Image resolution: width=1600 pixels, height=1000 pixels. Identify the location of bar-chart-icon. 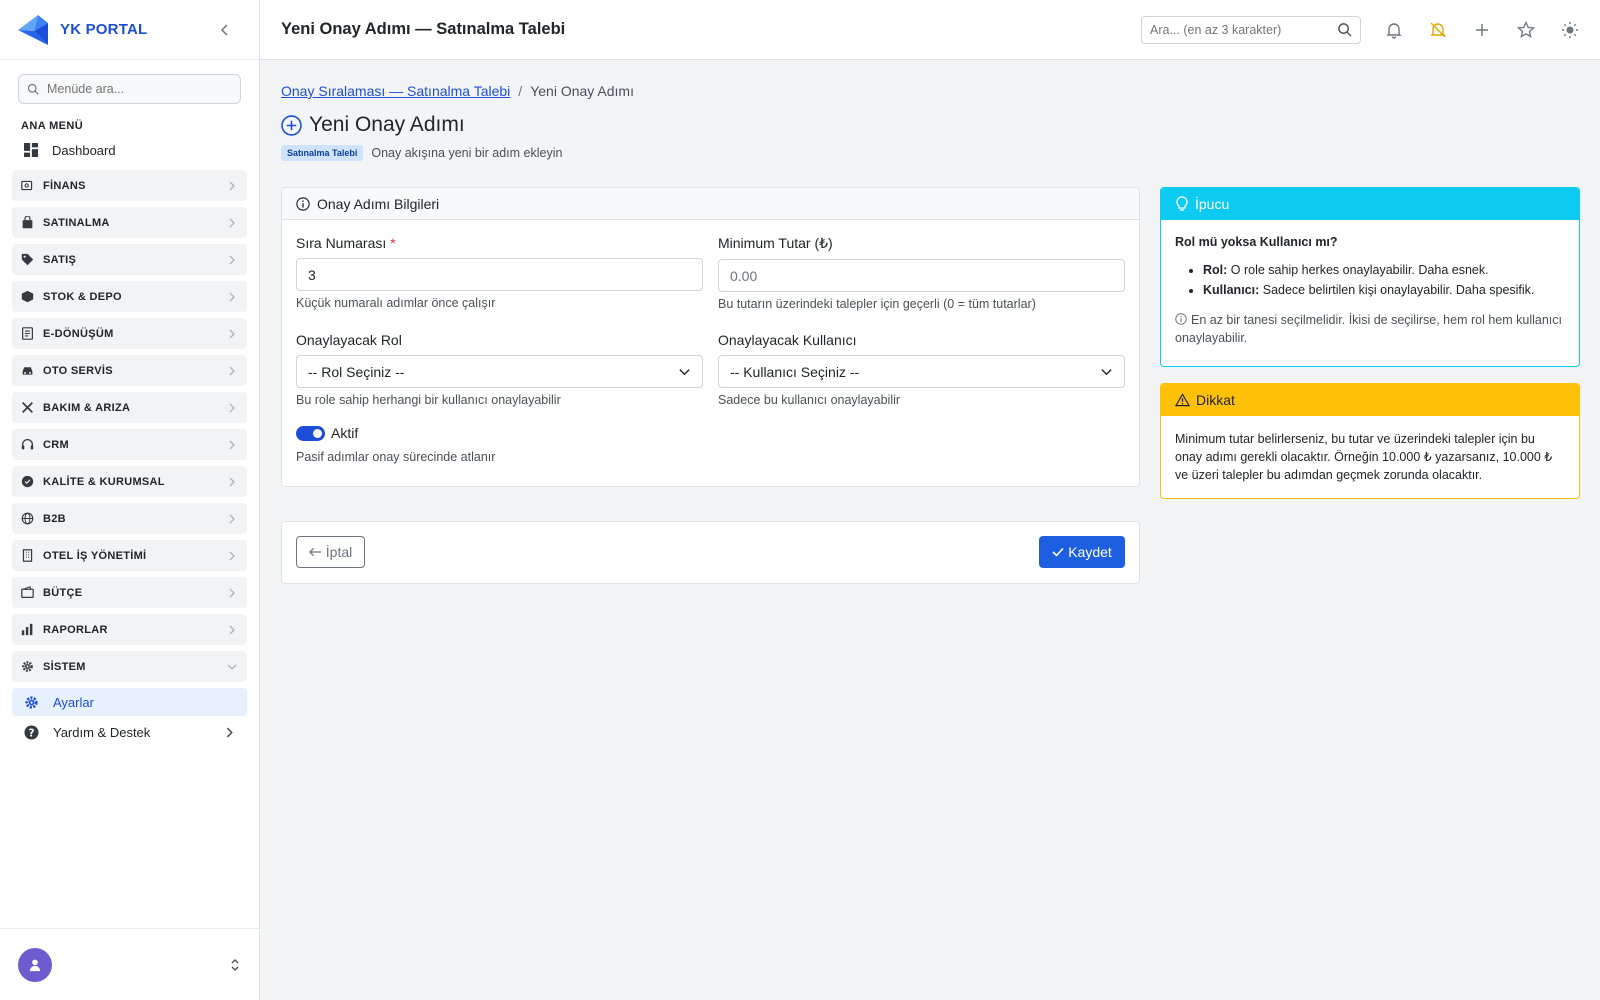
(27, 629).